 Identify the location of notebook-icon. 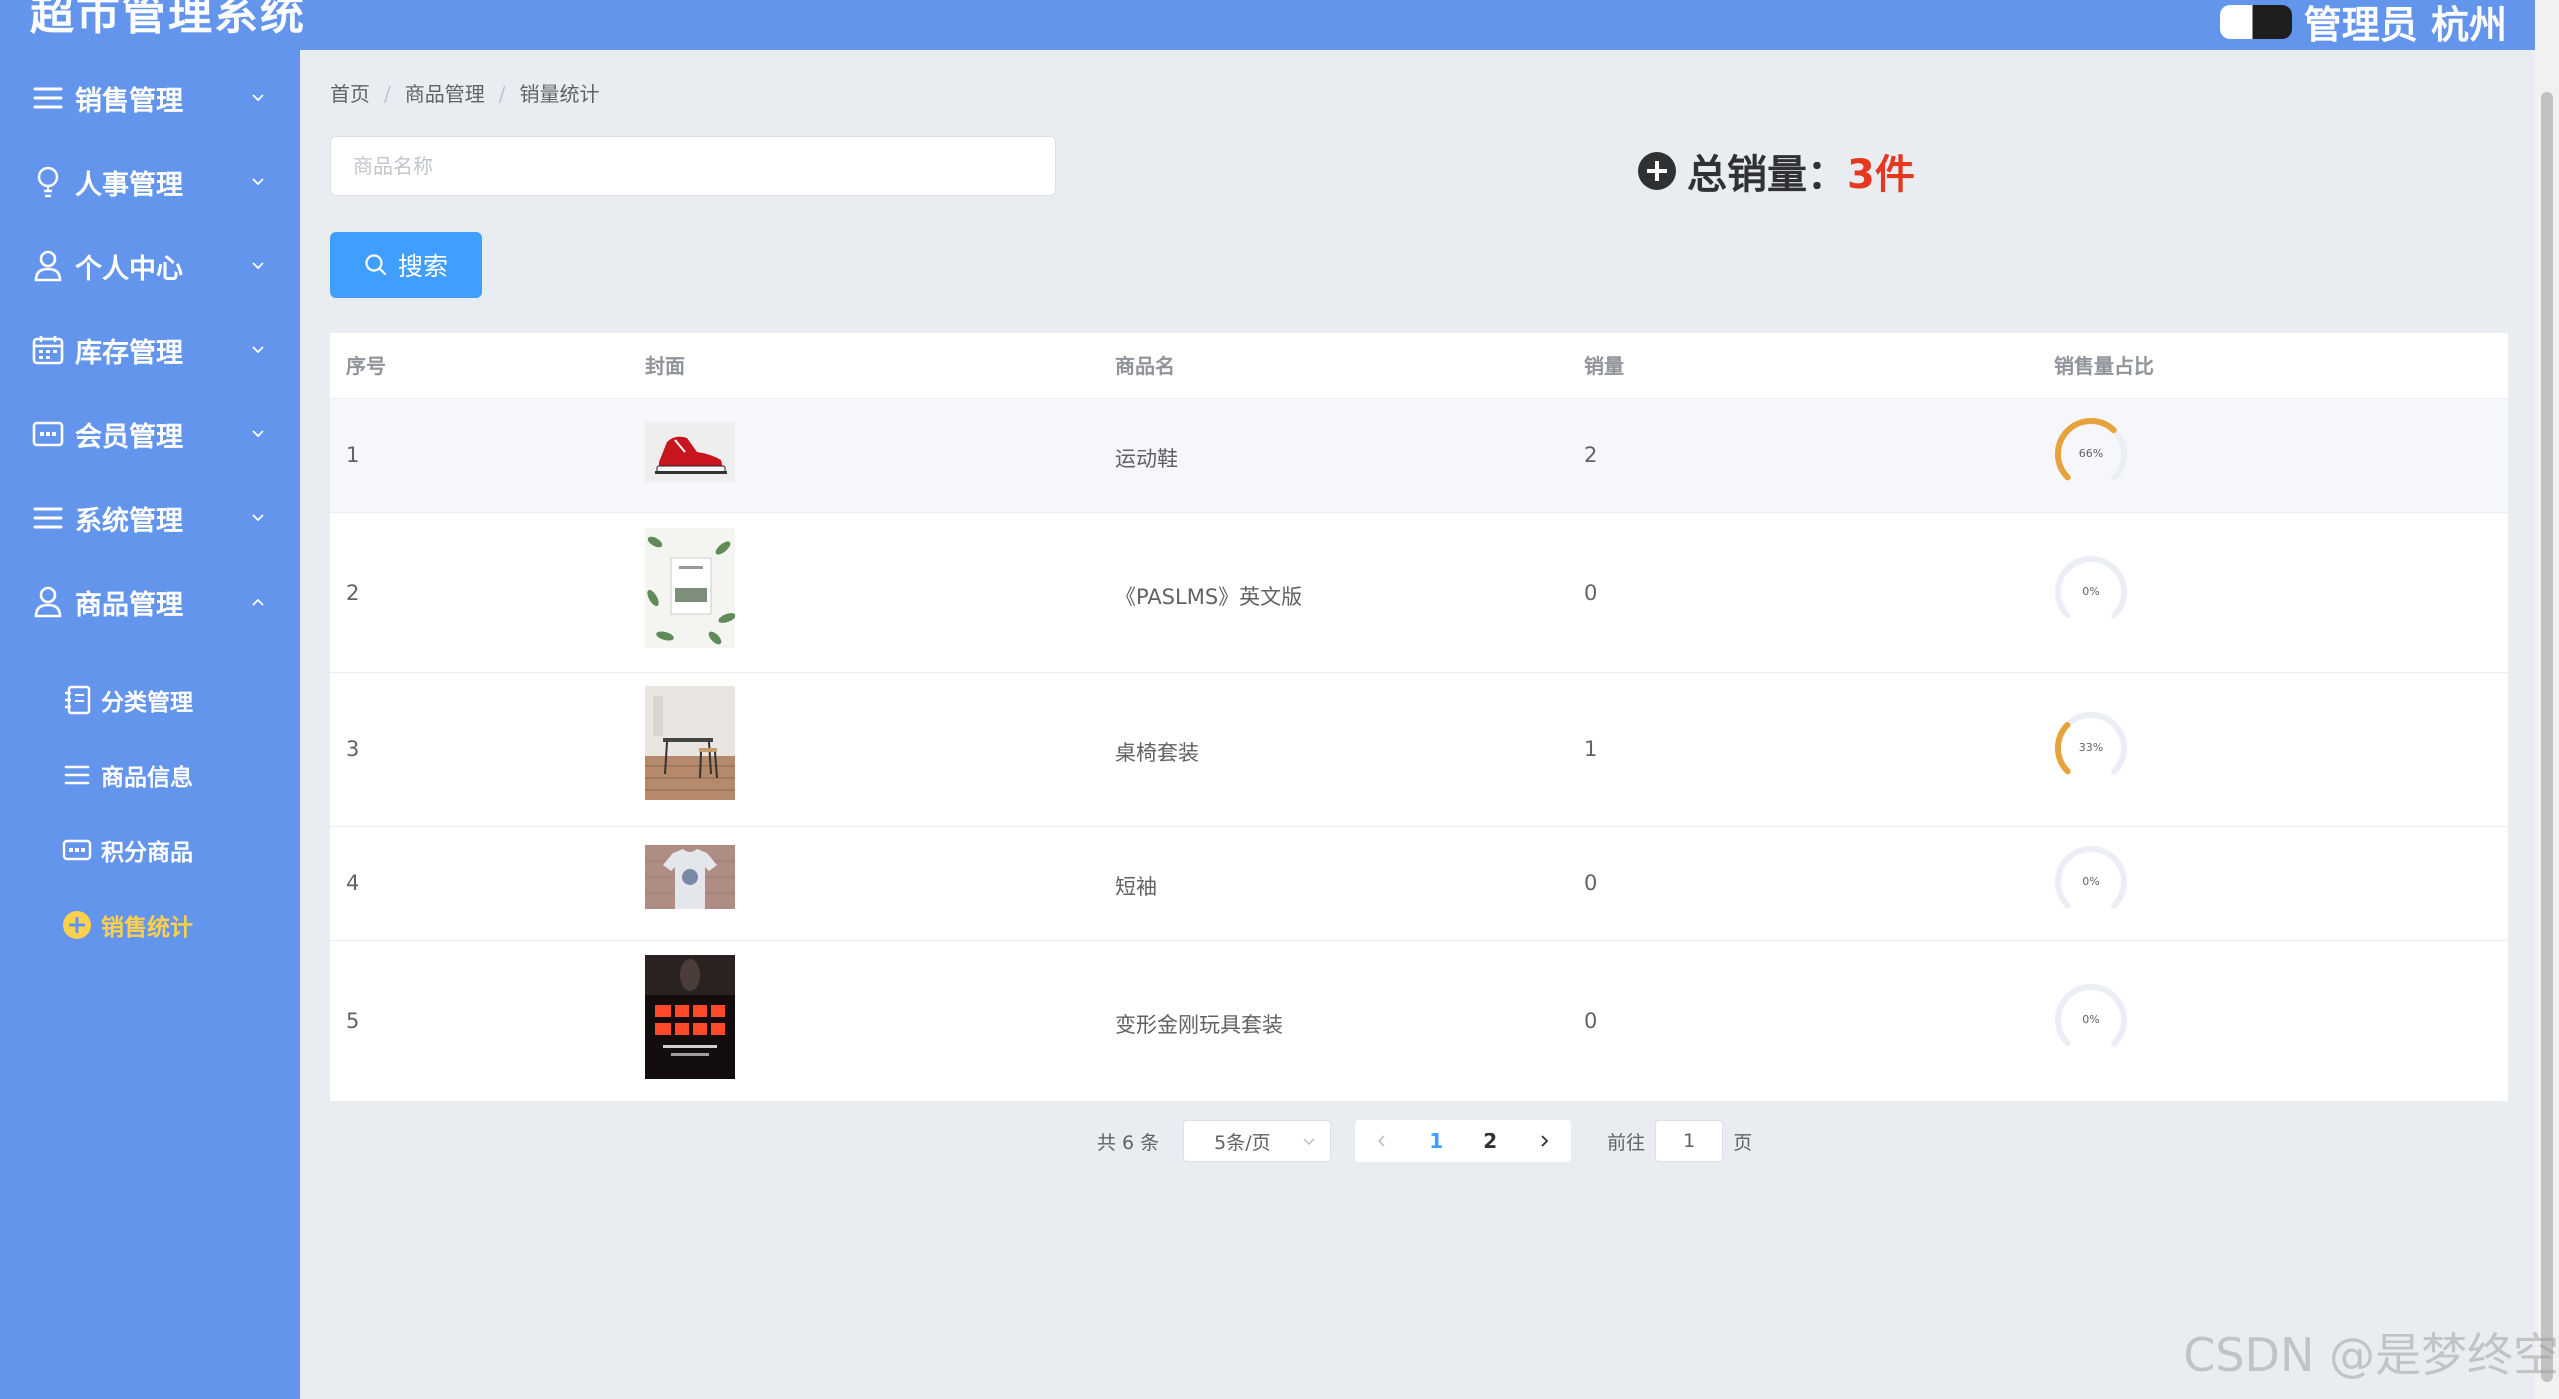
(77, 700).